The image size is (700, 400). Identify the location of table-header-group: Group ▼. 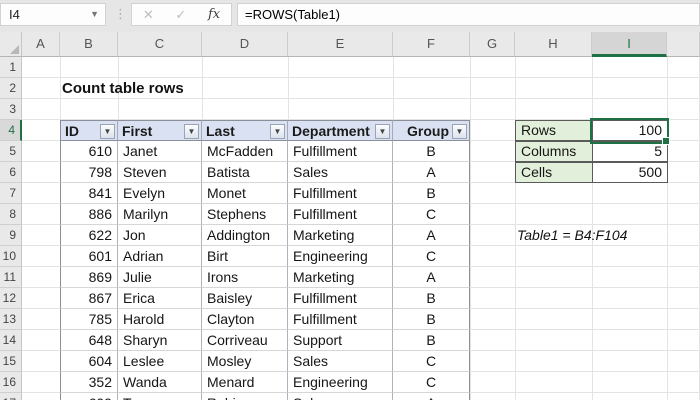
(431, 130).